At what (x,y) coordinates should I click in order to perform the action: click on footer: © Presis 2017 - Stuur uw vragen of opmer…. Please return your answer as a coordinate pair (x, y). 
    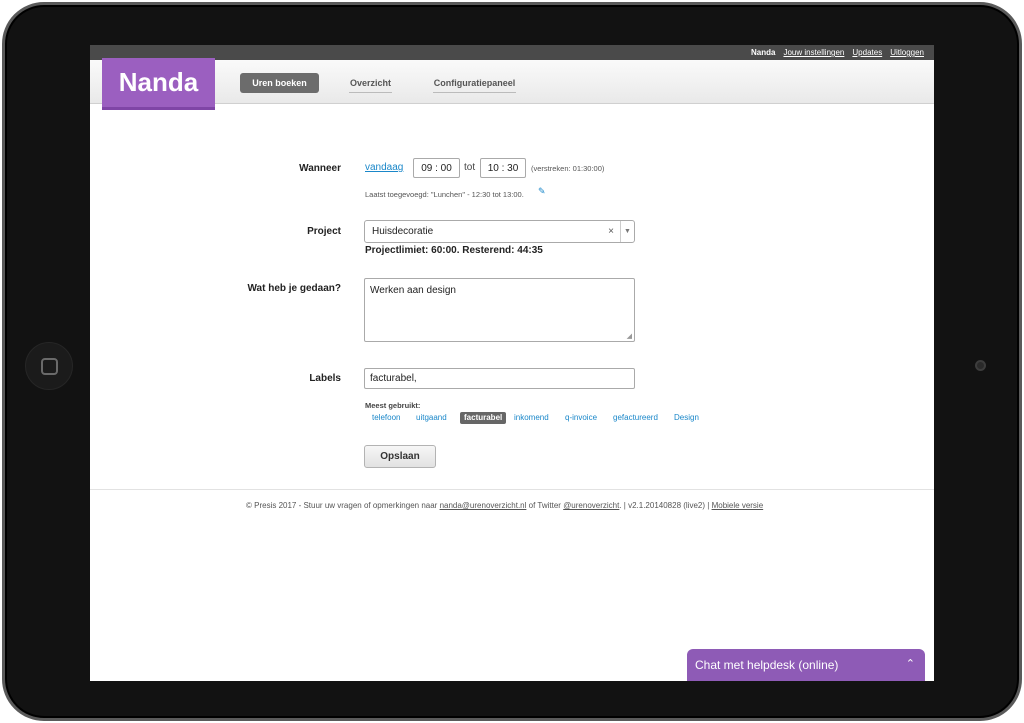
    Looking at the image, I should click on (504, 505).